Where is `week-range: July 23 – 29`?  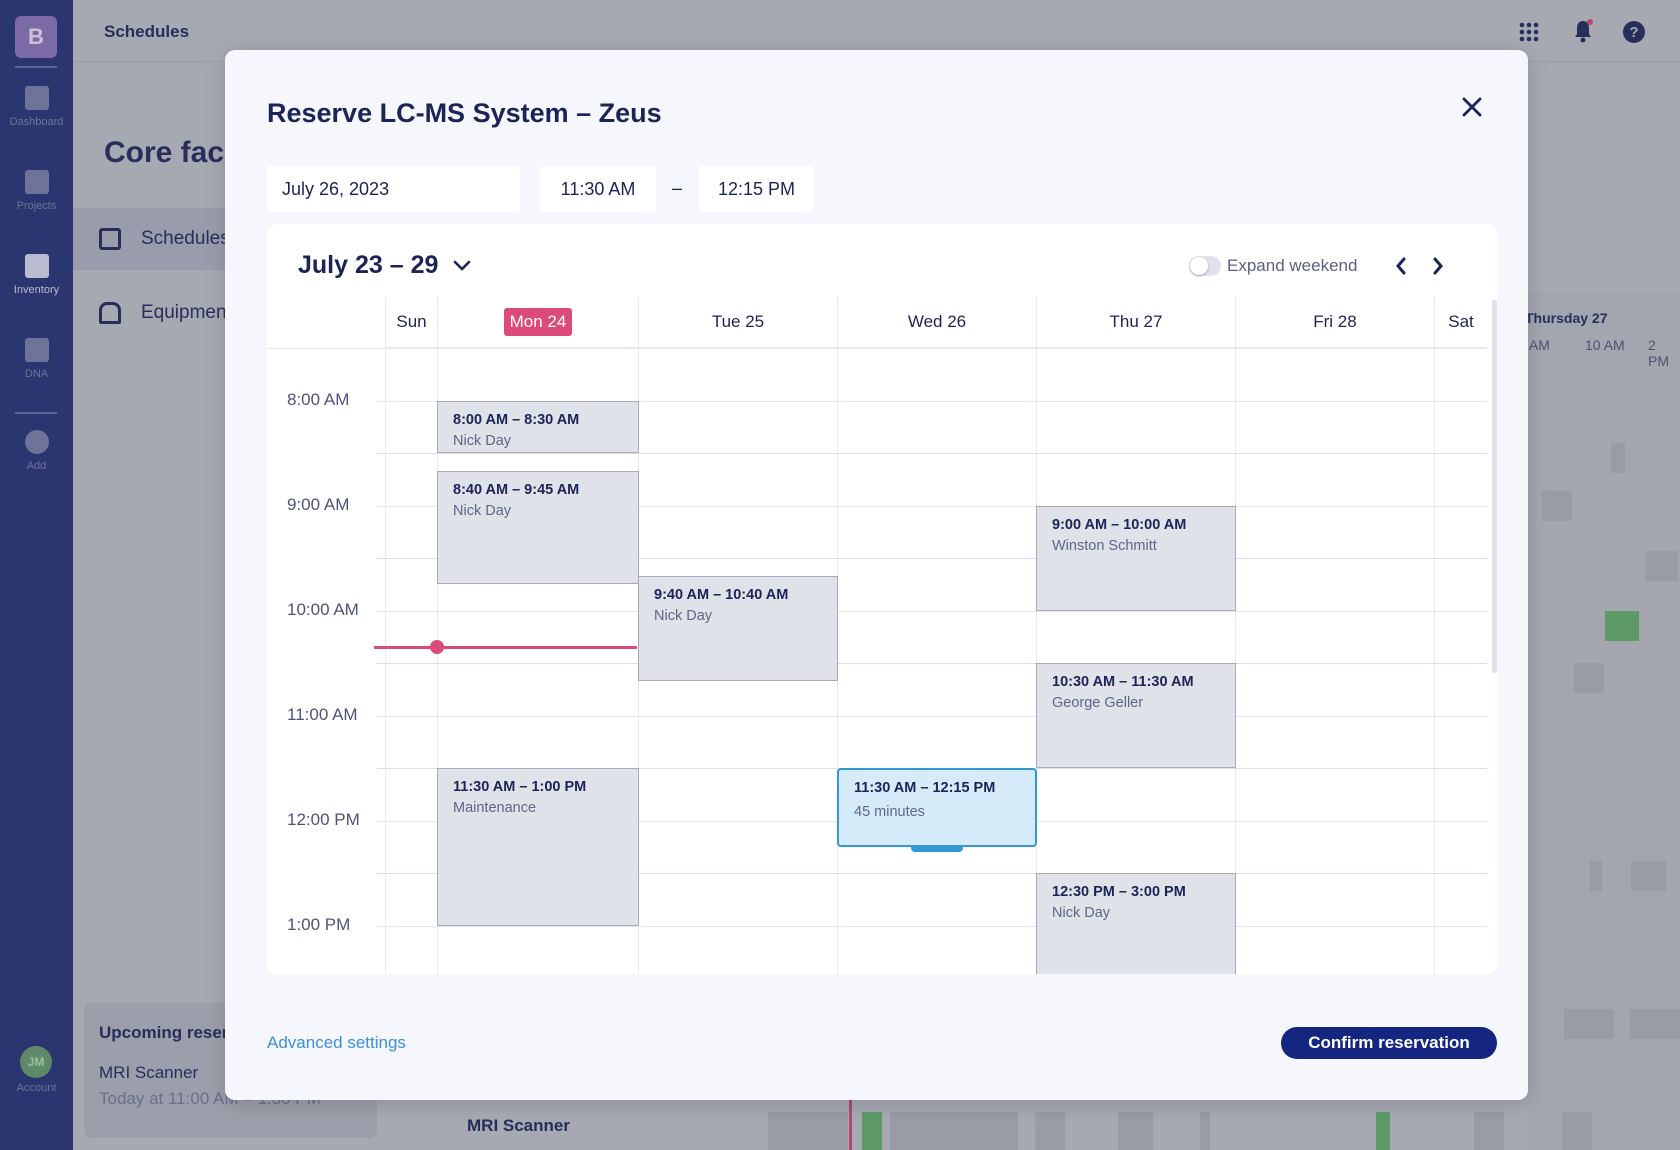
week-range: July 23 – 29 is located at coordinates (368, 265).